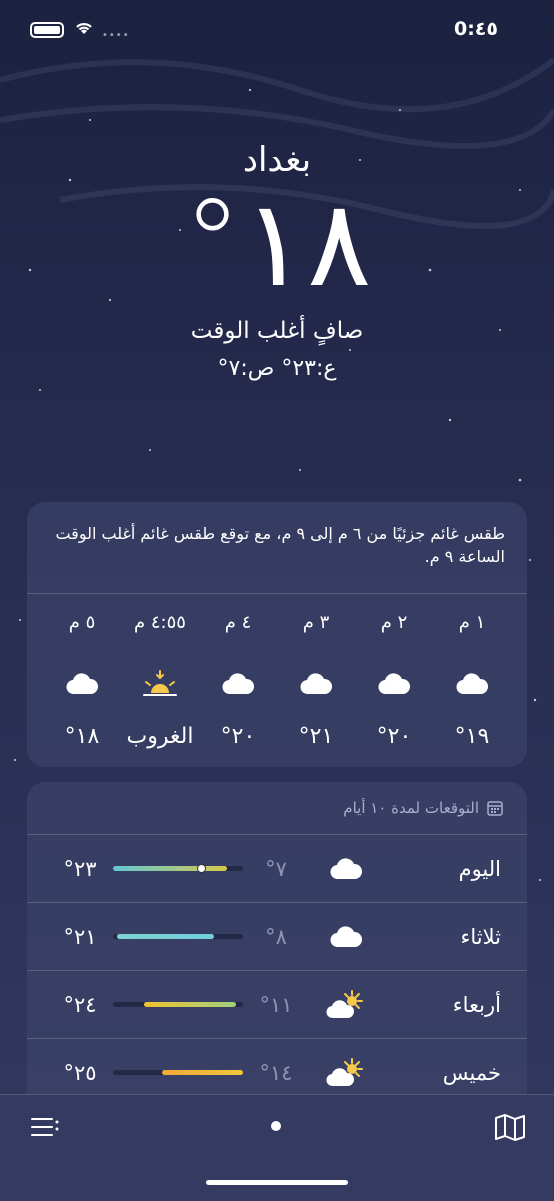  I want to click on city-name: بغداد, so click(277, 160).